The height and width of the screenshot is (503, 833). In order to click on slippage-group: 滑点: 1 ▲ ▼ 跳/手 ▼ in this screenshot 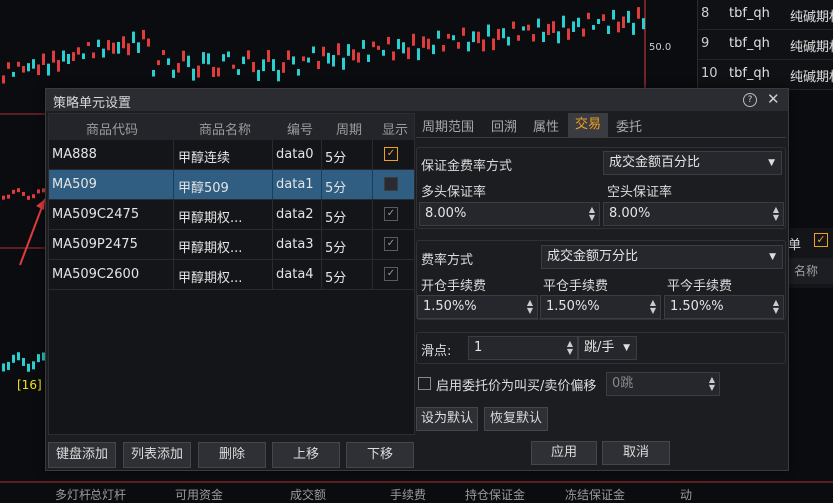, I will do `click(601, 348)`.